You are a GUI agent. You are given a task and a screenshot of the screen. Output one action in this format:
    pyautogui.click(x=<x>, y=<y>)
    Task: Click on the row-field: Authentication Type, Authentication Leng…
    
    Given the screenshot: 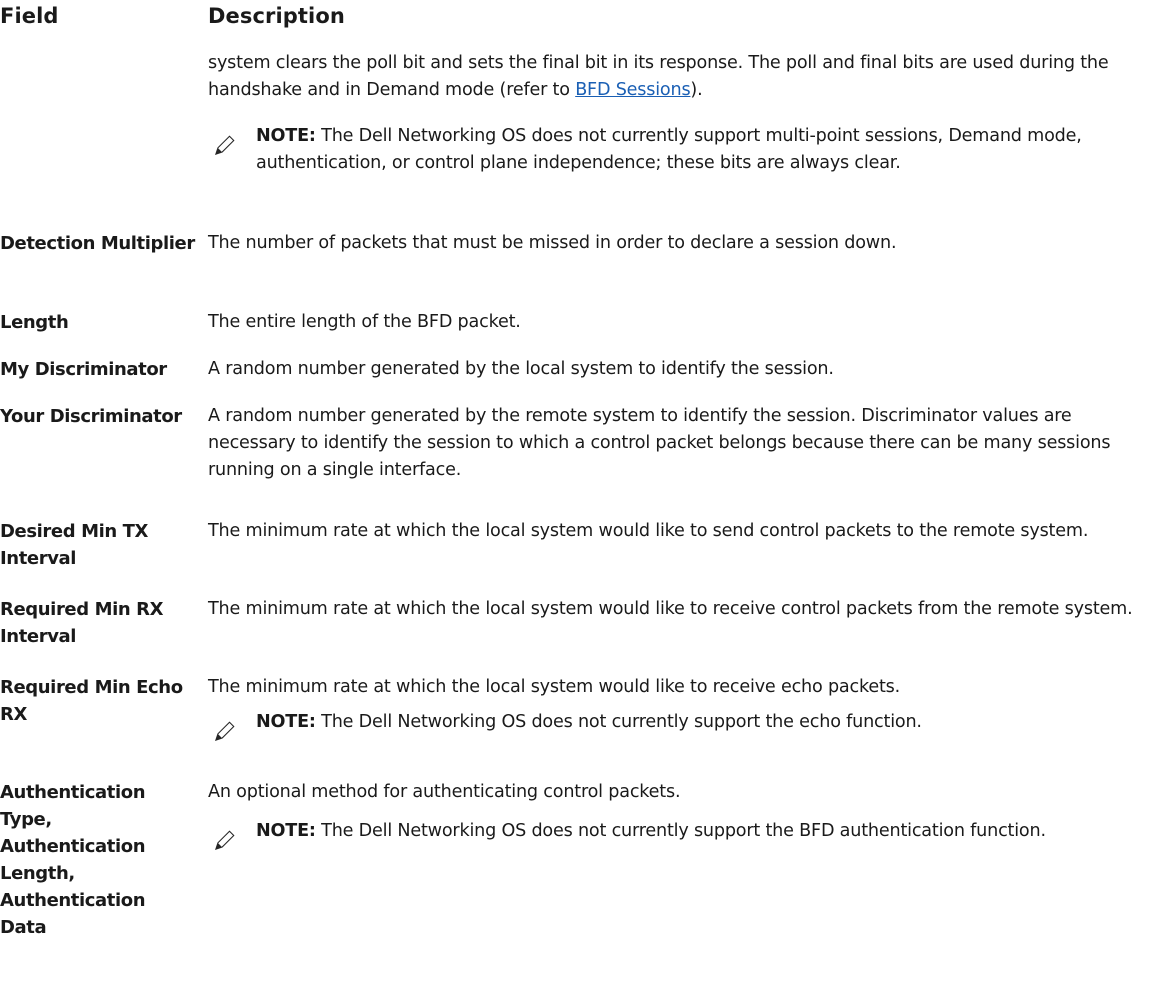 What is the action you would take?
    pyautogui.click(x=73, y=860)
    